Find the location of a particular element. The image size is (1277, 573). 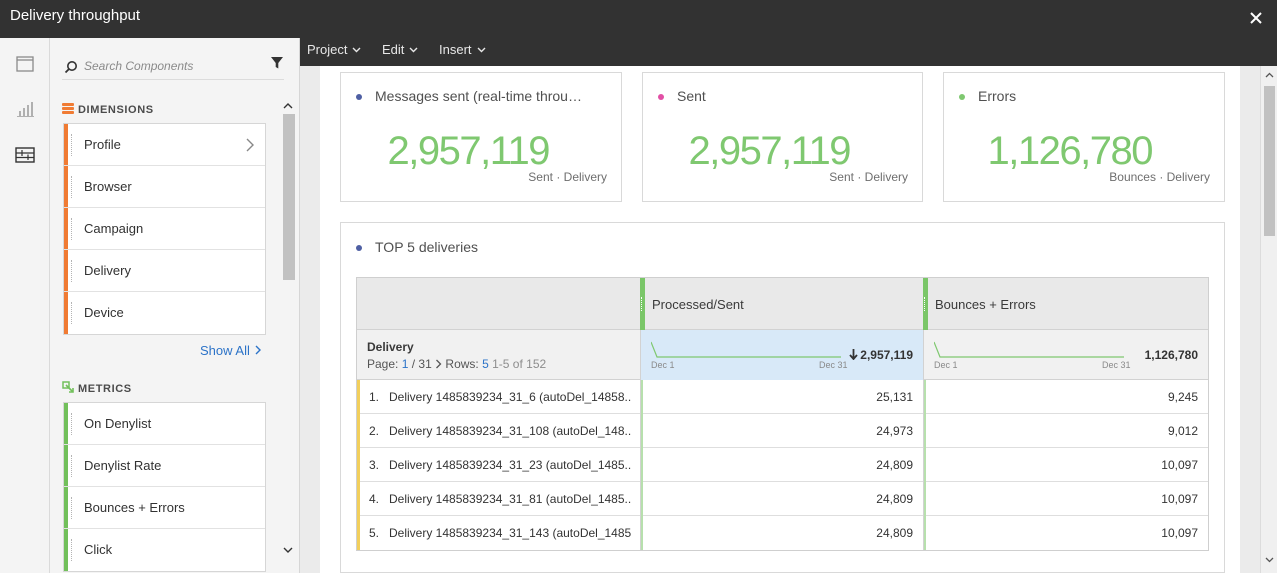

menu-project: Project is located at coordinates (334, 49).